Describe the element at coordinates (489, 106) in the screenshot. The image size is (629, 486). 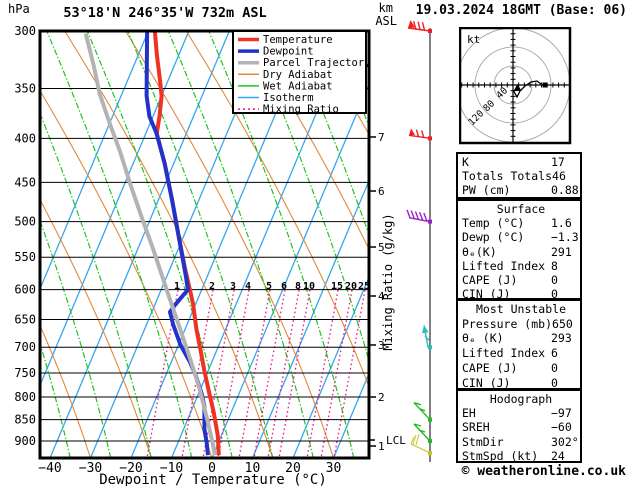
I see `hodograph-ring-label: 80` at that location.